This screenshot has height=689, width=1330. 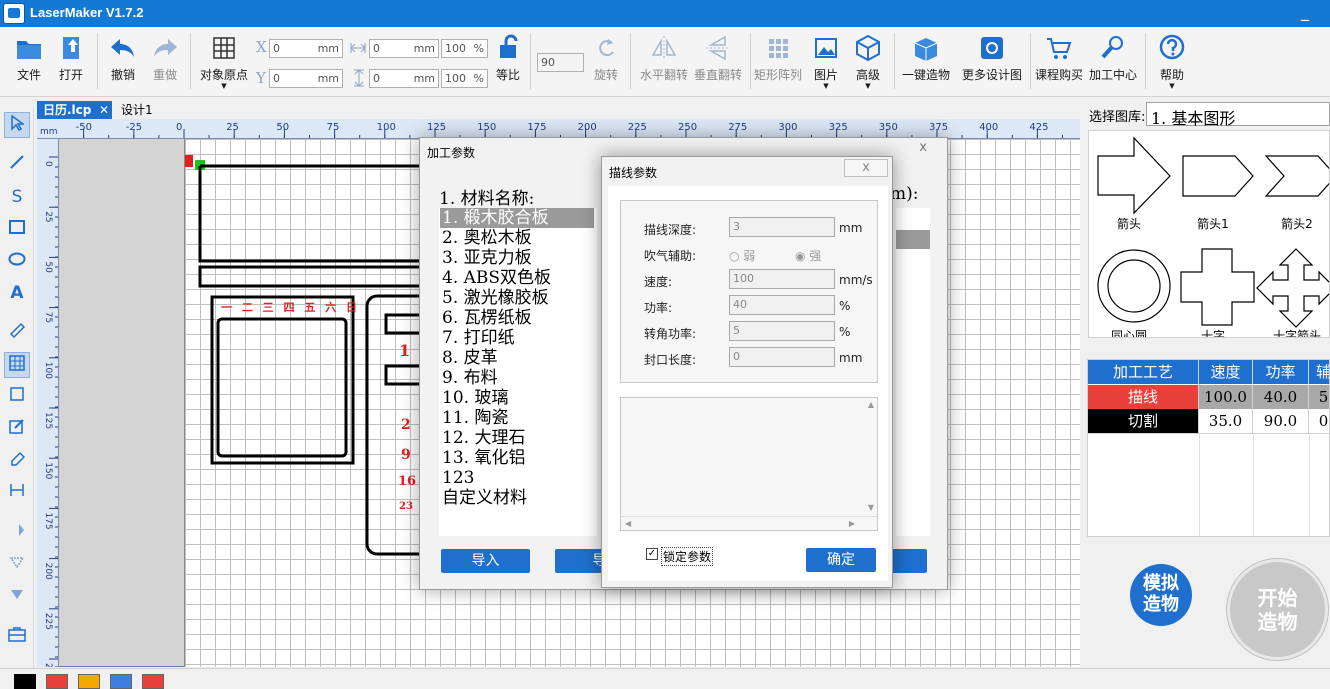 I want to click on arrow-shape-icon, so click(x=1134, y=175).